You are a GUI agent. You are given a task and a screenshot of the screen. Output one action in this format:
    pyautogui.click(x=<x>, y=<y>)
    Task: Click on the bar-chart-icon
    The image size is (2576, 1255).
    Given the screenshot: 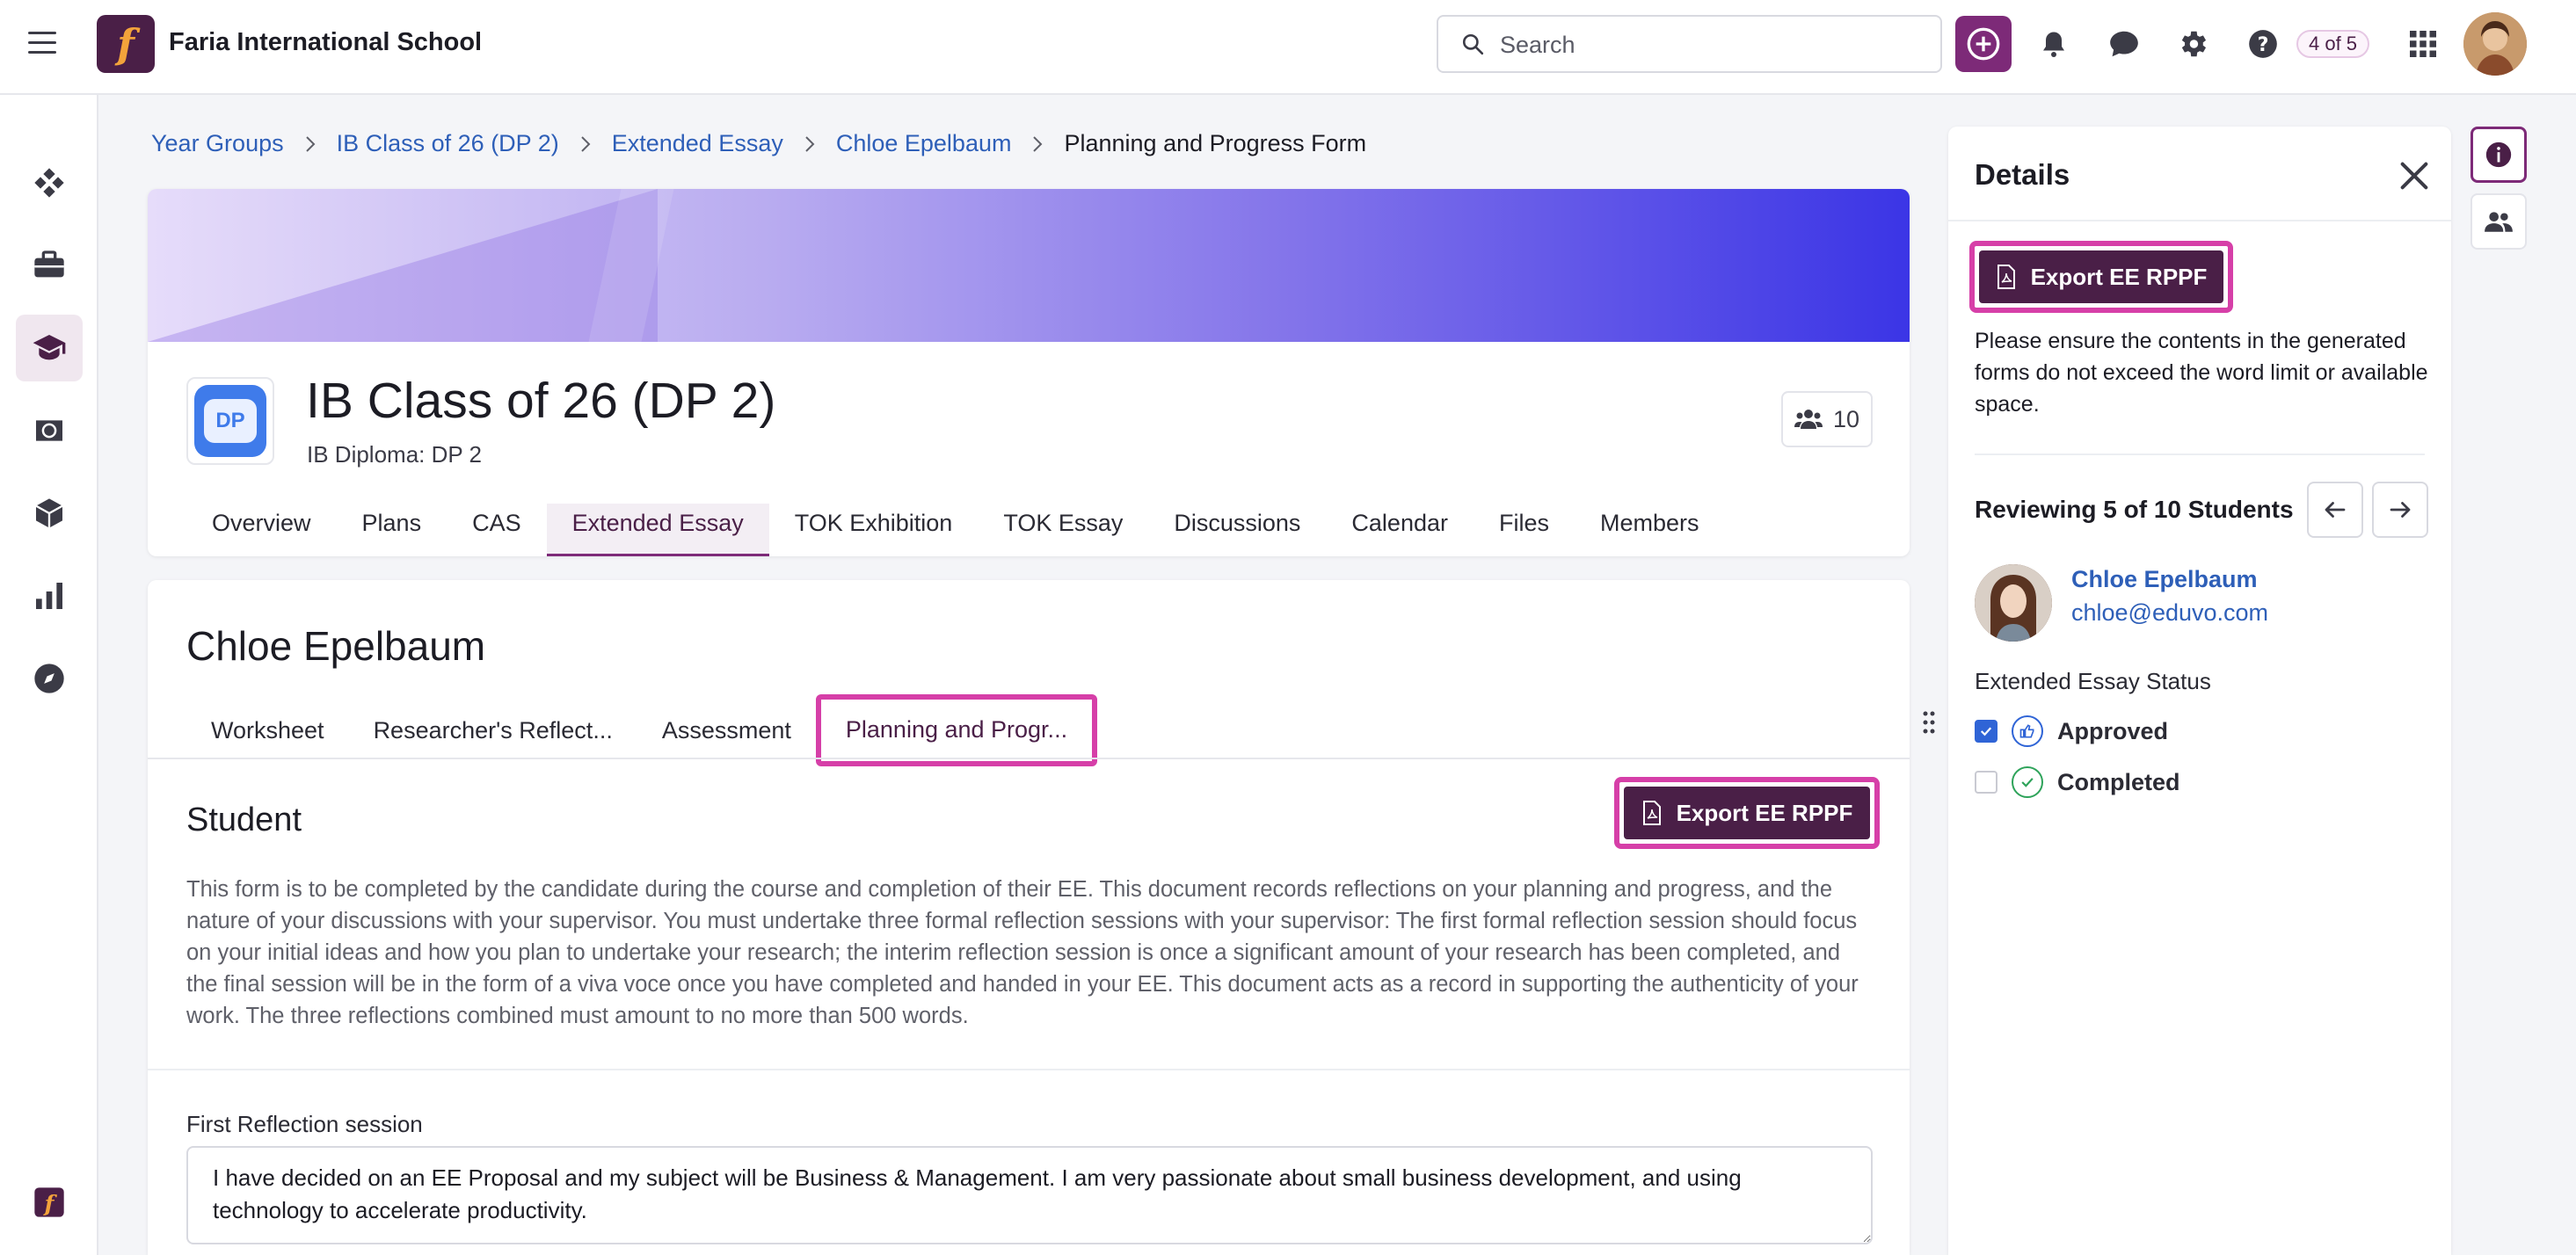 What is the action you would take?
    pyautogui.click(x=49, y=595)
    